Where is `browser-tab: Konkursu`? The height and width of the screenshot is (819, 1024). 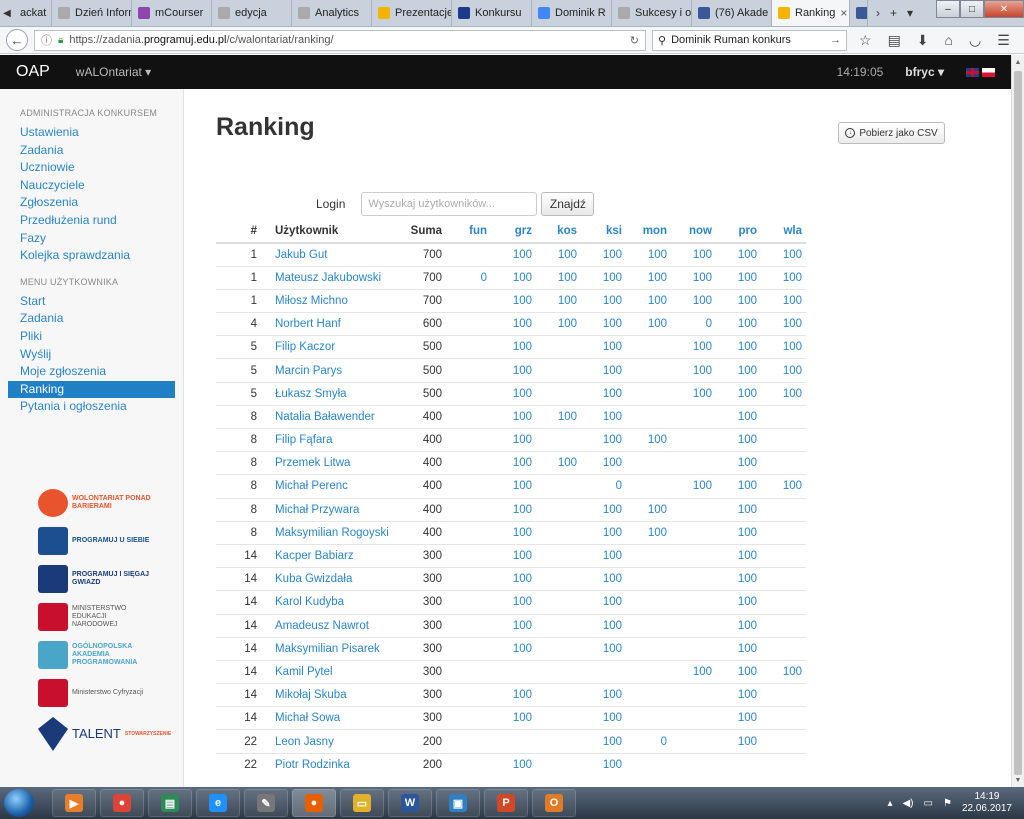 browser-tab: Konkursu is located at coordinates (492, 13).